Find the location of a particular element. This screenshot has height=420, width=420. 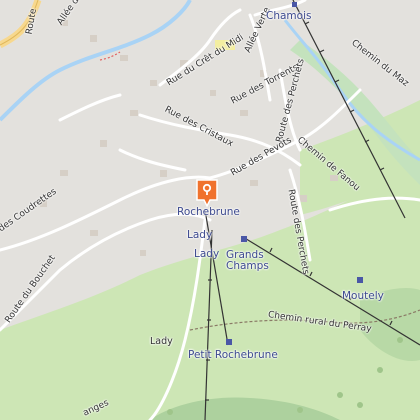

place-label-chamois: Chamois is located at coordinates (288, 16).